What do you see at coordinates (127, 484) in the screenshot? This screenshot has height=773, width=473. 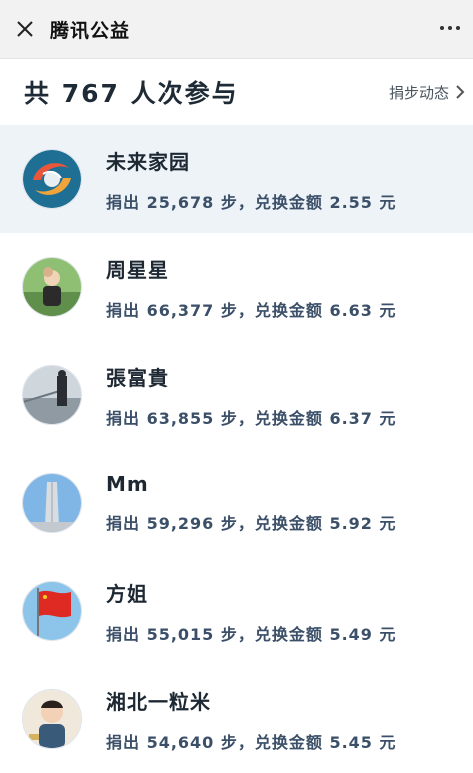 I see `donor-name: Mm` at bounding box center [127, 484].